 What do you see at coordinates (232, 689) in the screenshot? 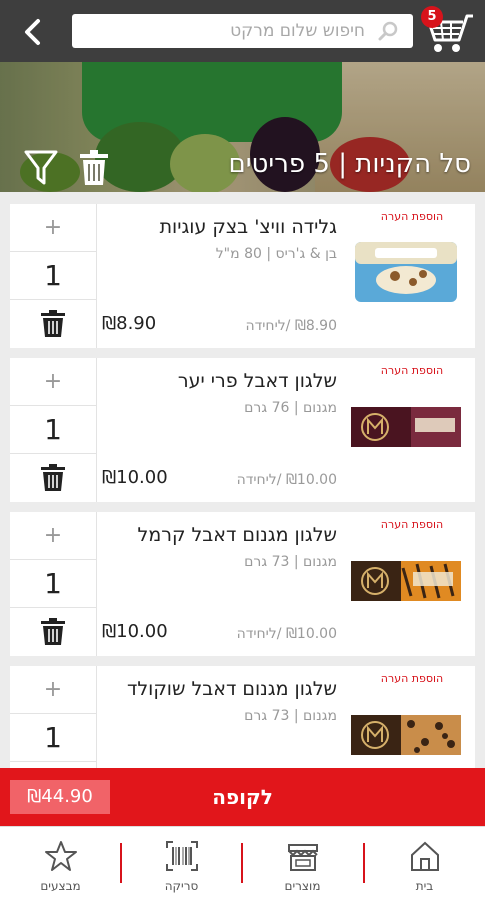
I see `product-name: שלגון מגנום דאבל שוקולד` at bounding box center [232, 689].